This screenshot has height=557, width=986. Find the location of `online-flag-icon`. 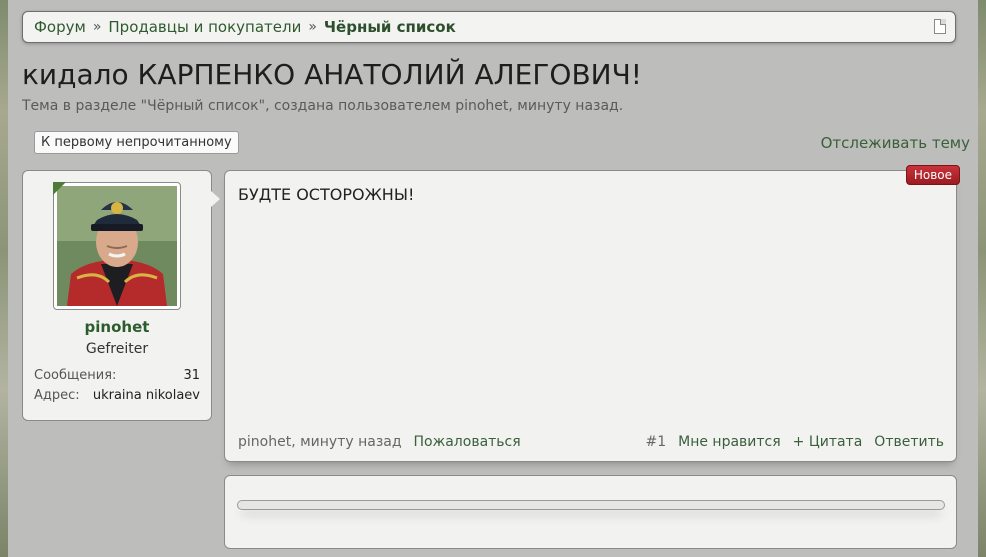

online-flag-icon is located at coordinates (59, 188).